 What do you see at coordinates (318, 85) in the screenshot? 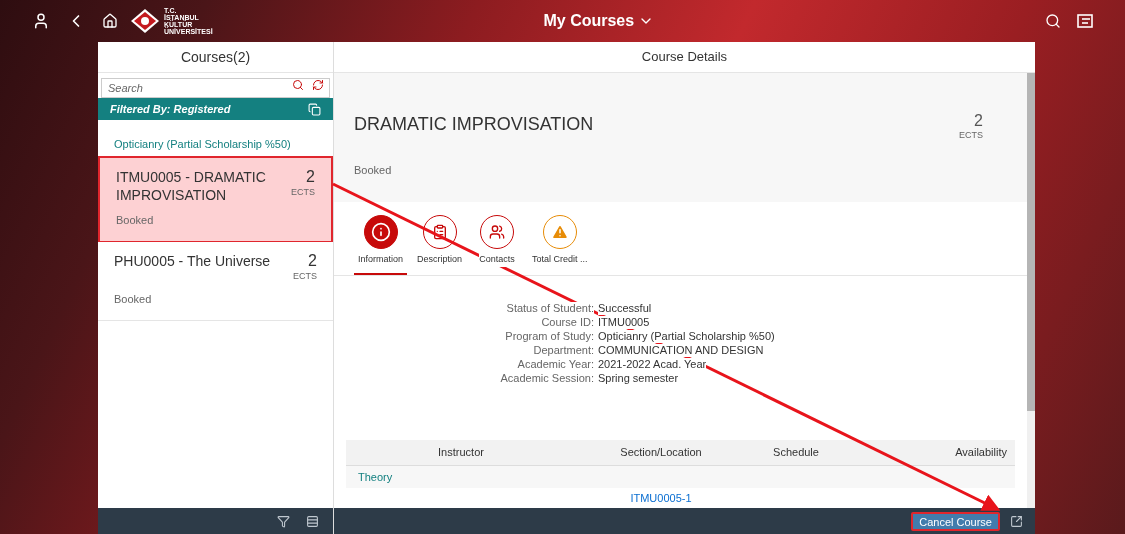
I see `refresh-icon` at bounding box center [318, 85].